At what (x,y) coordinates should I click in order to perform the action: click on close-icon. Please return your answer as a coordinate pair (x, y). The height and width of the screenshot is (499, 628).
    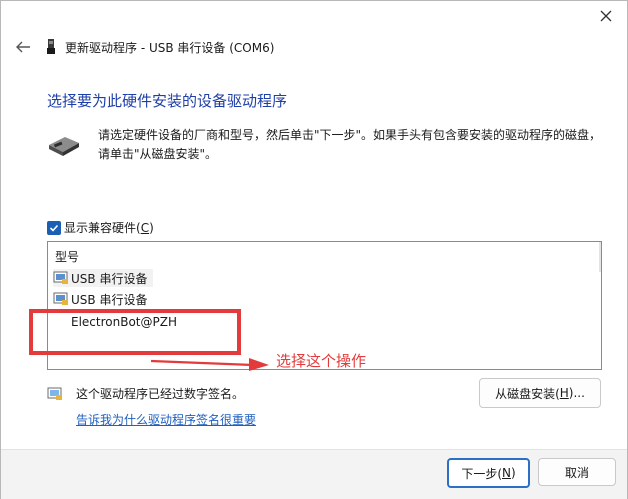
    Looking at the image, I should click on (606, 16).